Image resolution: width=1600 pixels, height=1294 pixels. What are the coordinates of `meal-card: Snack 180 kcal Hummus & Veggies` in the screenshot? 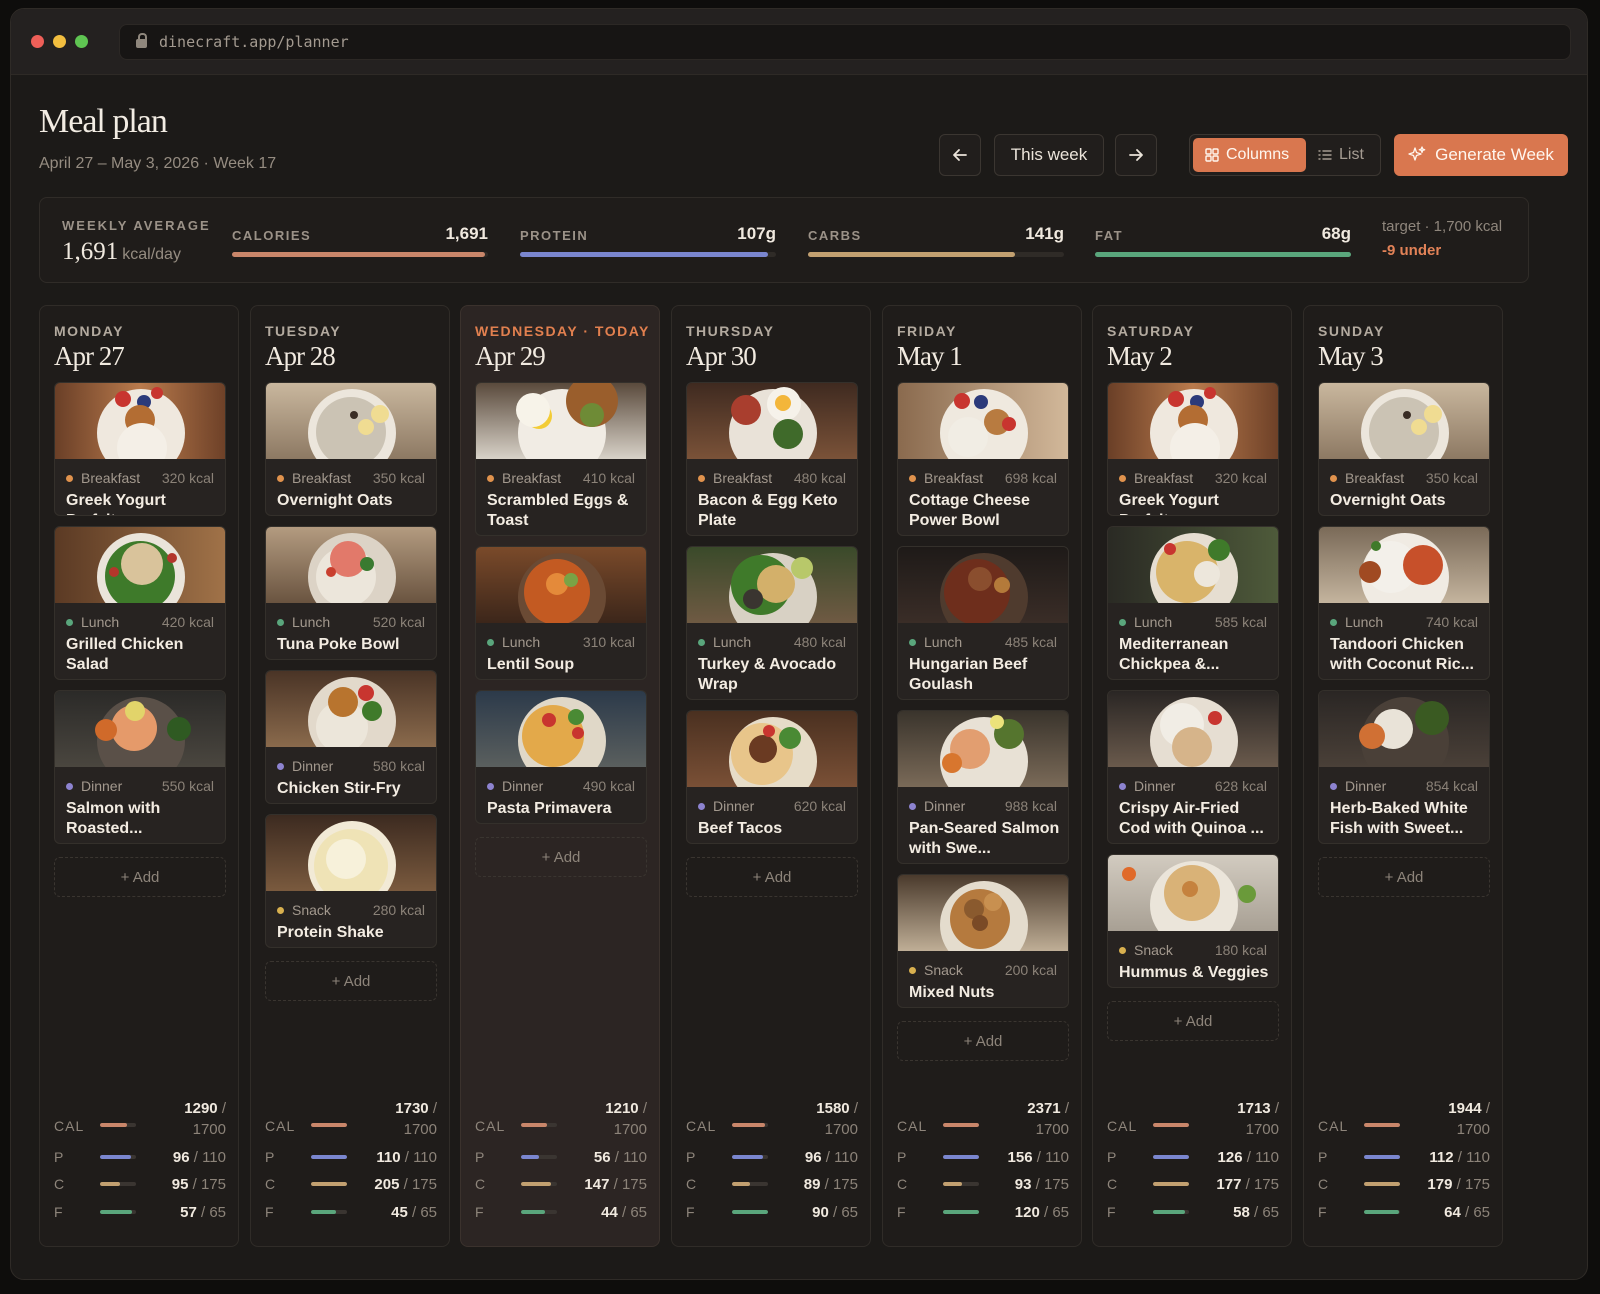 It's located at (1193, 921).